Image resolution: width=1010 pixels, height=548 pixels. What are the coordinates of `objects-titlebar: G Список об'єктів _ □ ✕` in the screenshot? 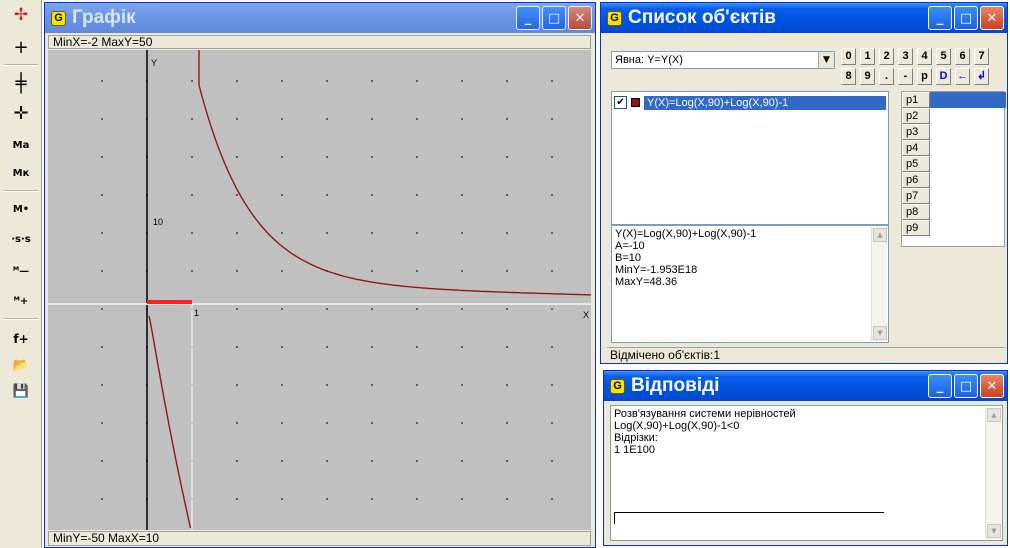 It's located at (804, 18).